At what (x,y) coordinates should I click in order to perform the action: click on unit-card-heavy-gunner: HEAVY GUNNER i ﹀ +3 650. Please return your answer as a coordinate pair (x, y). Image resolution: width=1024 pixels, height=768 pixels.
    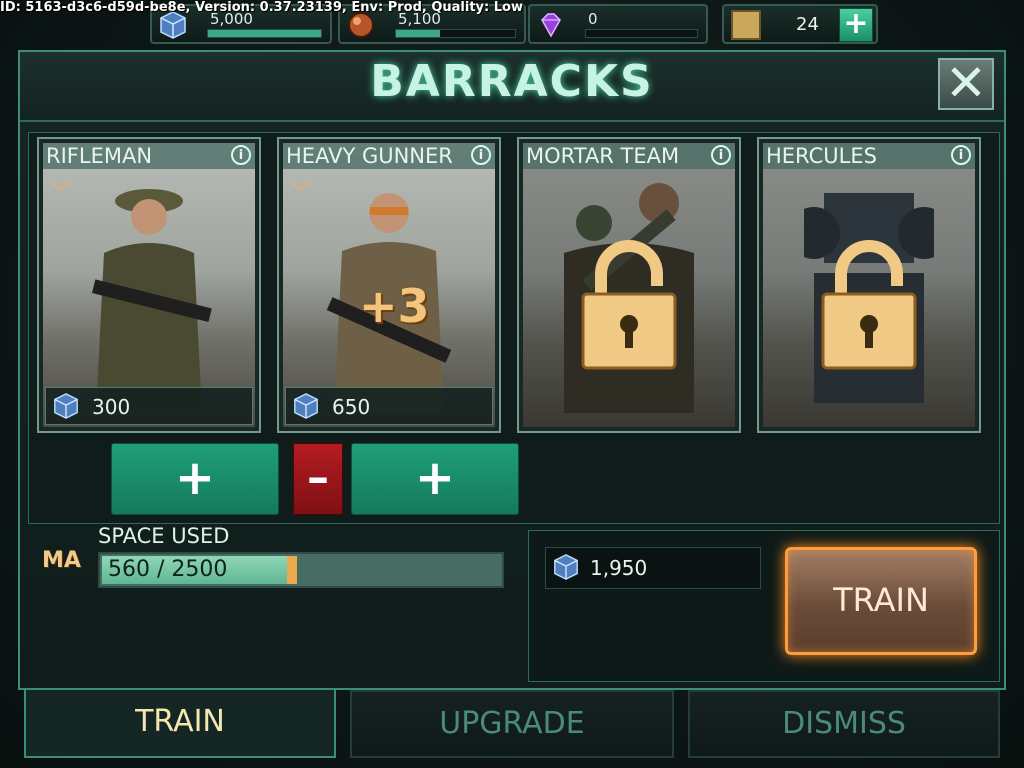
    Looking at the image, I should click on (389, 285).